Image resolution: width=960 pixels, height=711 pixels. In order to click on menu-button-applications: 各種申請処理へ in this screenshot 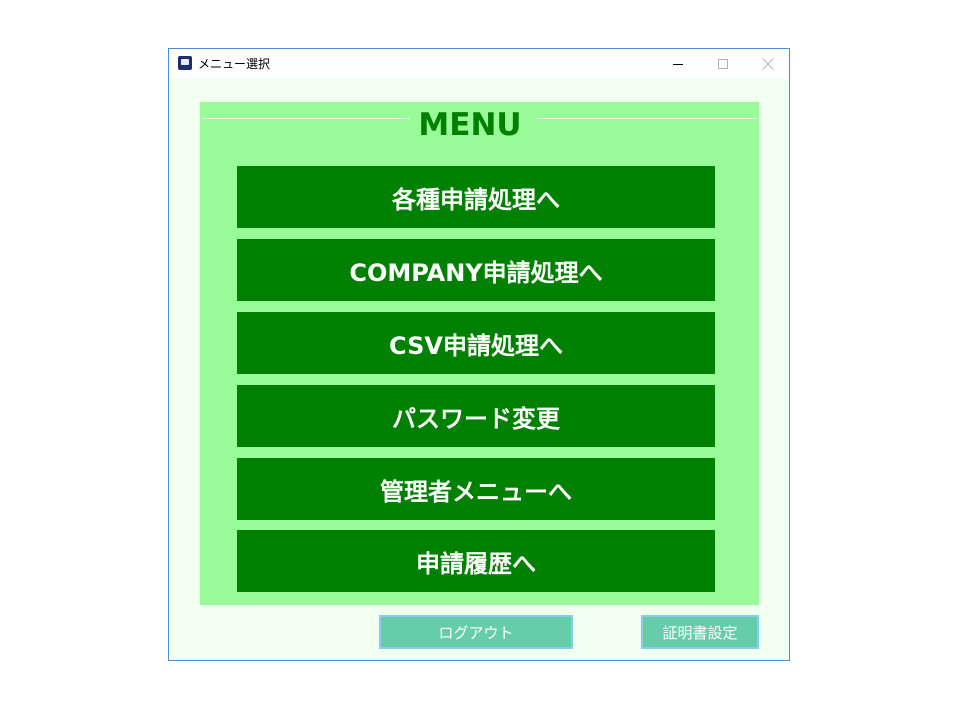, I will do `click(476, 197)`.